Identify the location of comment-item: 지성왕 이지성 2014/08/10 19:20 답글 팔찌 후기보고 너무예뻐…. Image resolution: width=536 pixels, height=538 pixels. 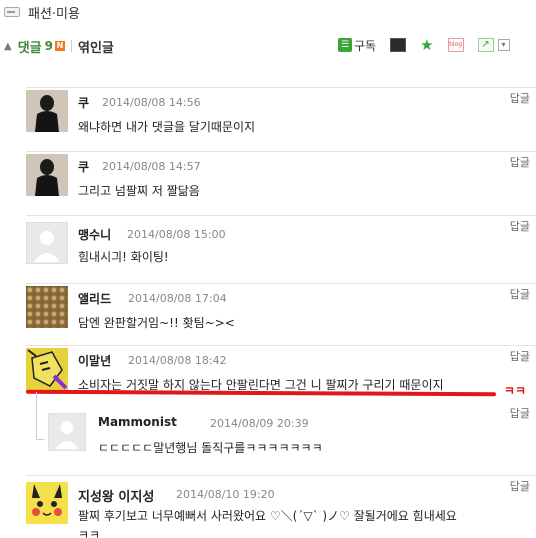
(281, 506).